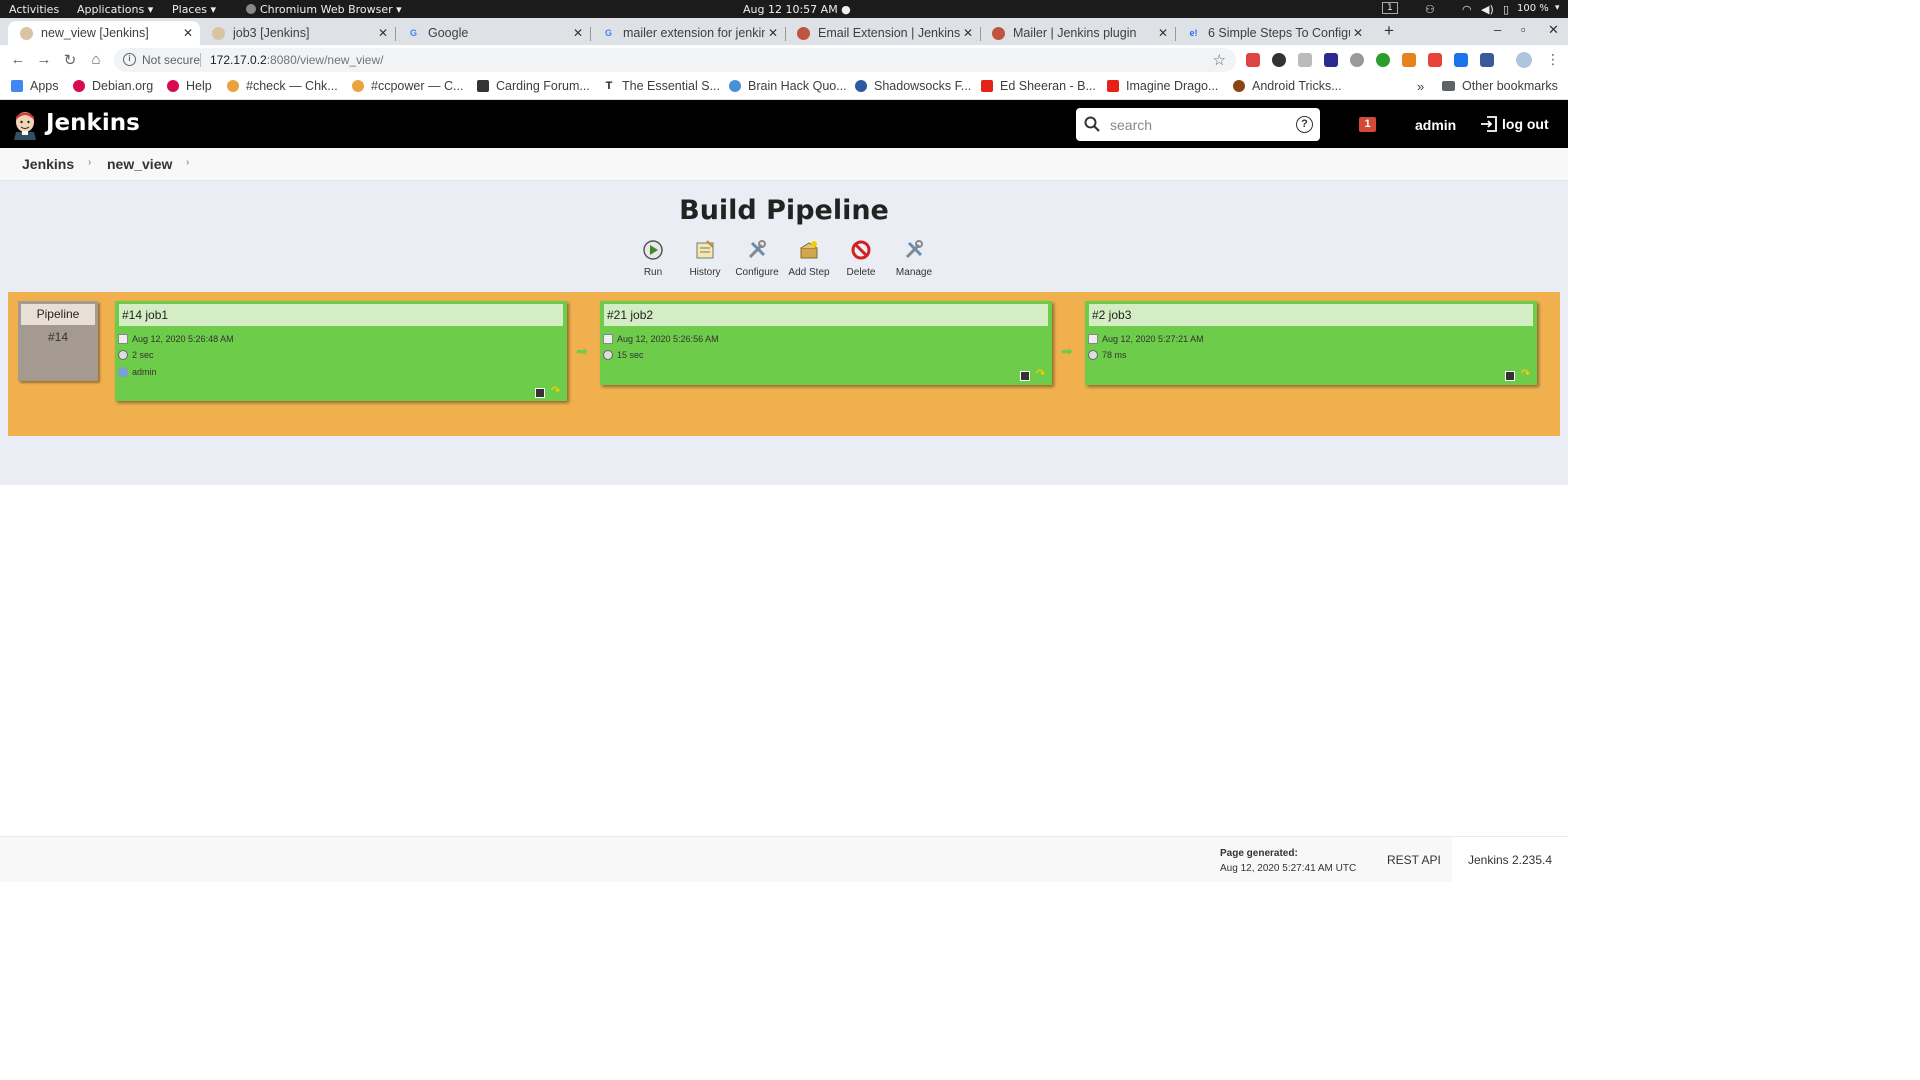 The height and width of the screenshot is (1080, 1920). What do you see at coordinates (1557, 8) in the screenshot?
I see `system-menu-icon: ▾` at bounding box center [1557, 8].